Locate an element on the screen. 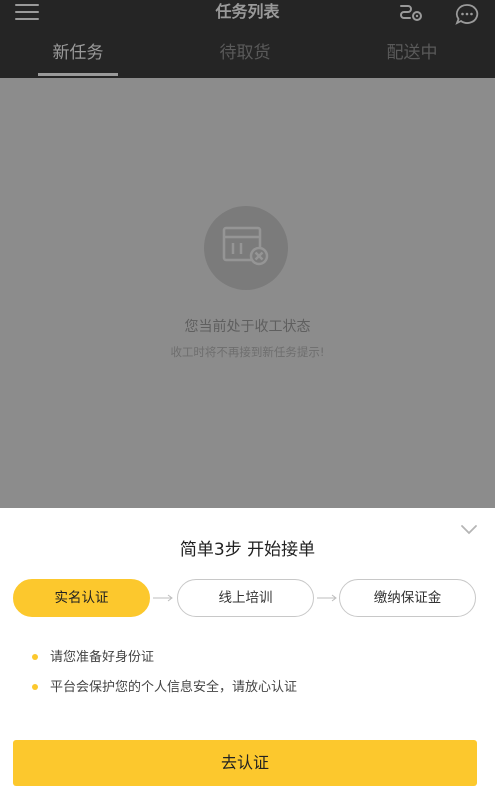 Image resolution: width=495 pixels, height=792 pixels. step-deposit: 缴纳保证金 is located at coordinates (407, 598).